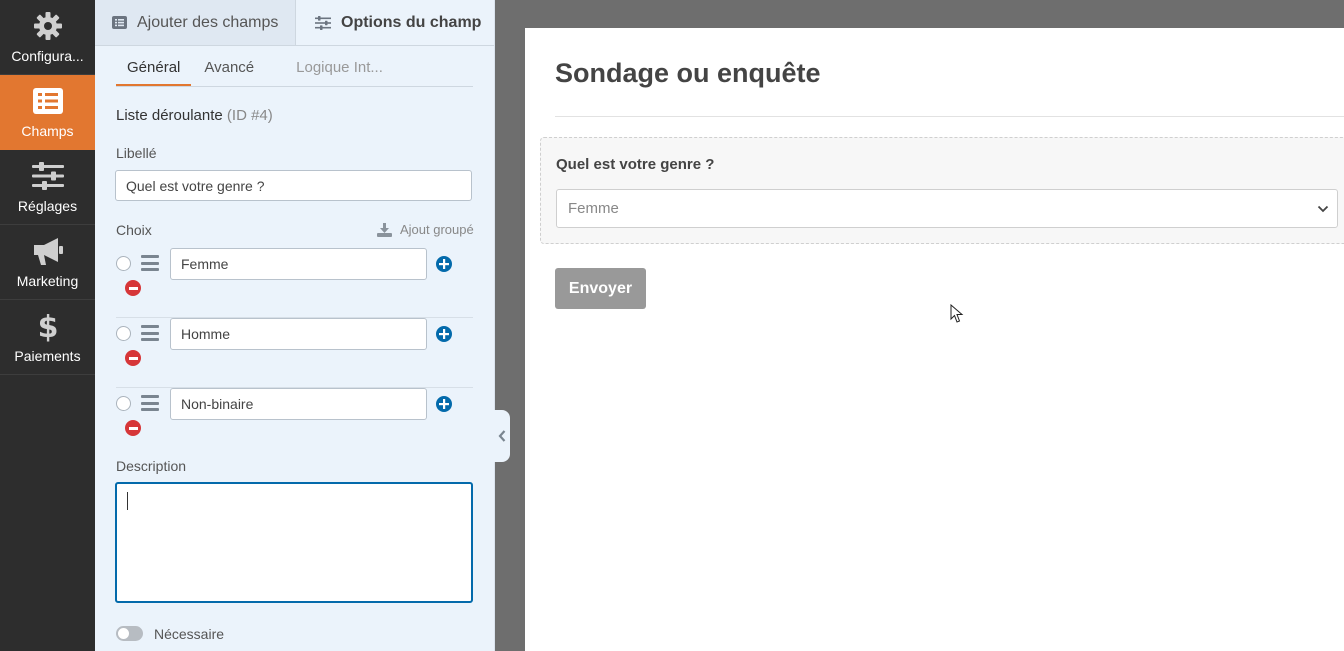  I want to click on nav-item-marketing: Marketing, so click(47, 262).